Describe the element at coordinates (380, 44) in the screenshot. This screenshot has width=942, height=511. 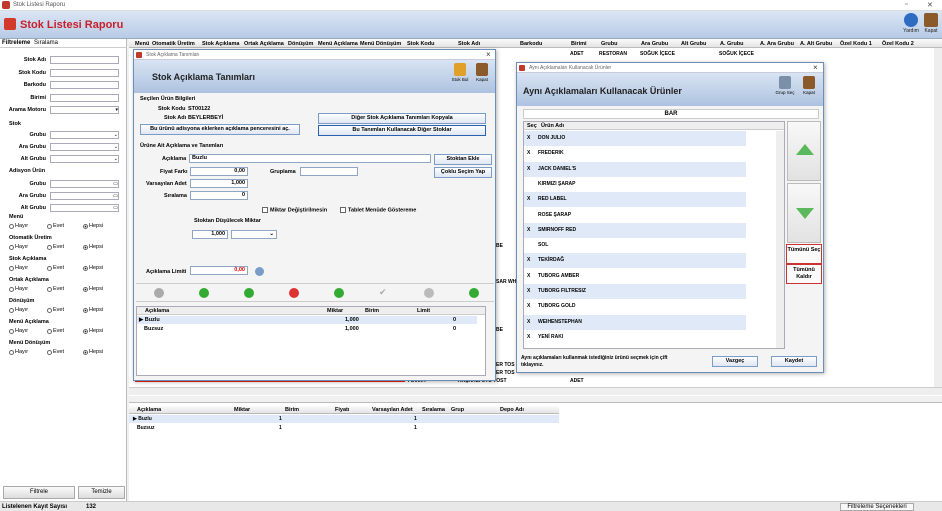
I see `grid-column-header: Menü Dönüşüm` at that location.